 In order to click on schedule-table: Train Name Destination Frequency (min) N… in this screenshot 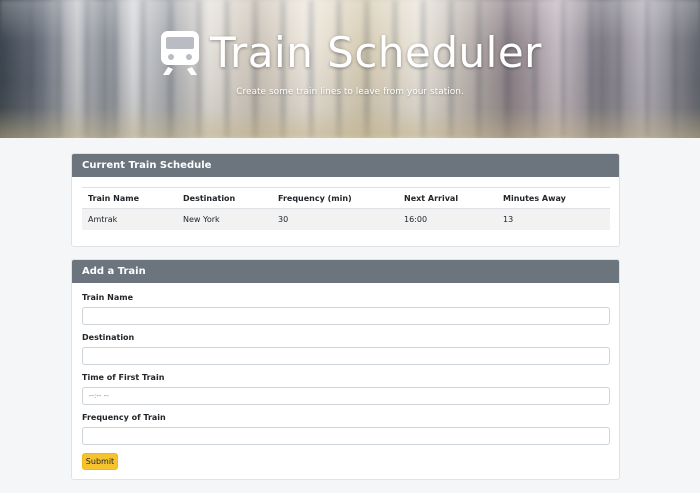, I will do `click(346, 208)`.